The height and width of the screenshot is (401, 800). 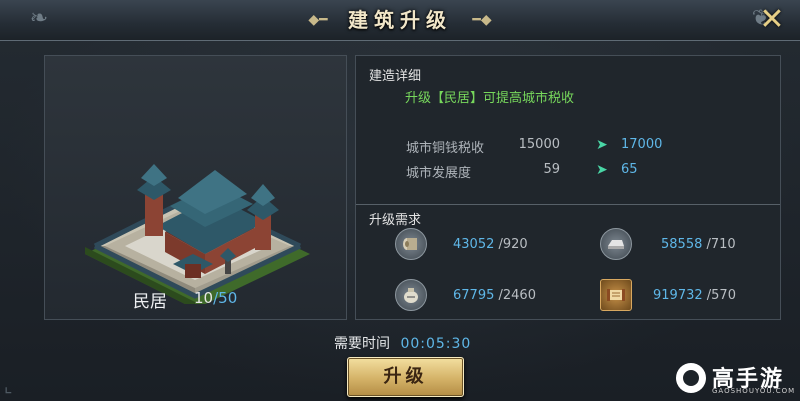 What do you see at coordinates (678, 295) in the screenshot?
I see `requirement-have: 919732` at bounding box center [678, 295].